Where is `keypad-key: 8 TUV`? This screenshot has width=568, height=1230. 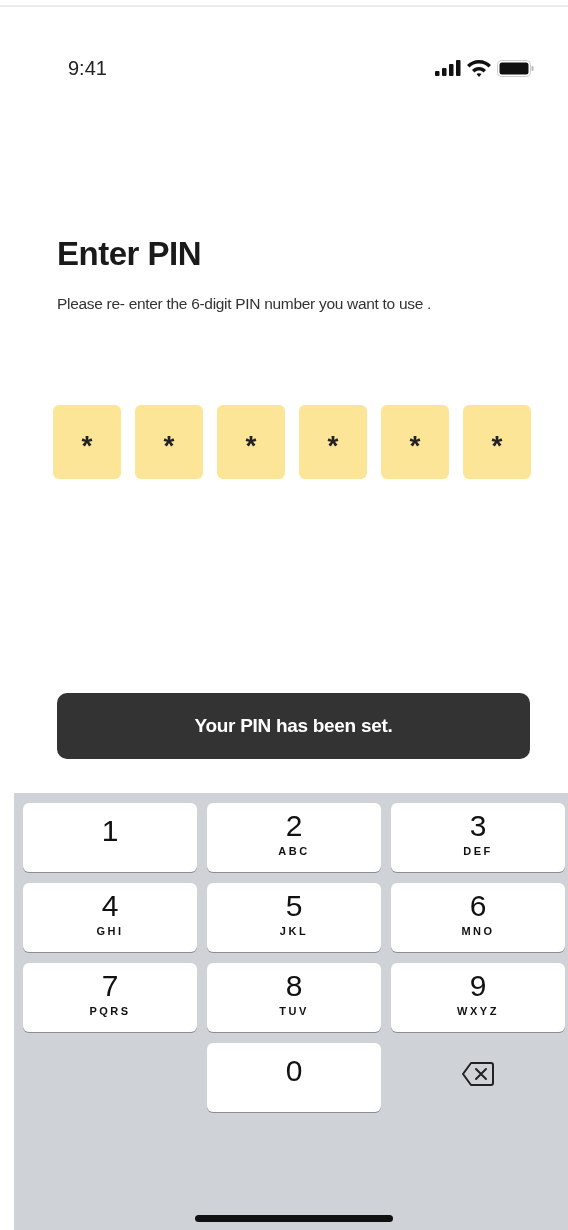 keypad-key: 8 TUV is located at coordinates (294, 997).